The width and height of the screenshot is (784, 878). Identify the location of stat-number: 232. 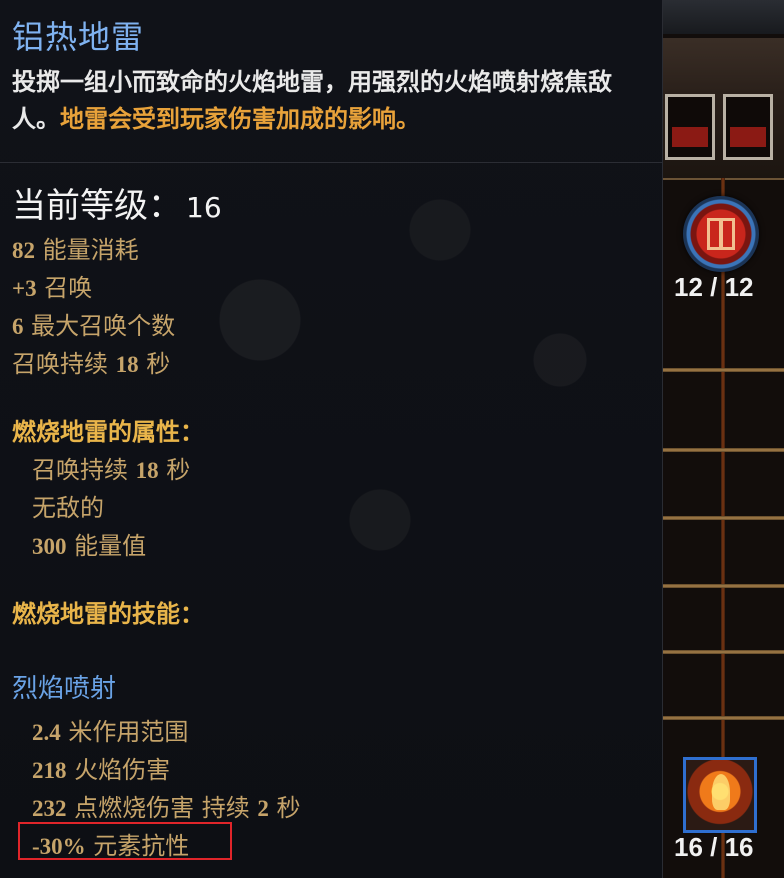
(49, 808).